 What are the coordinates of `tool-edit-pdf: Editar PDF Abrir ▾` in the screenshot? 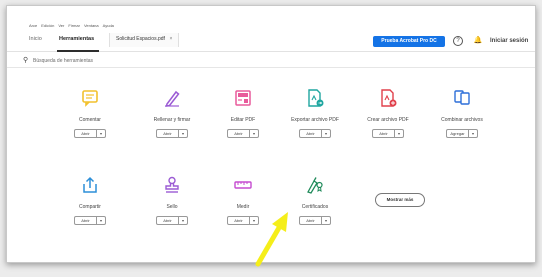 It's located at (243, 124).